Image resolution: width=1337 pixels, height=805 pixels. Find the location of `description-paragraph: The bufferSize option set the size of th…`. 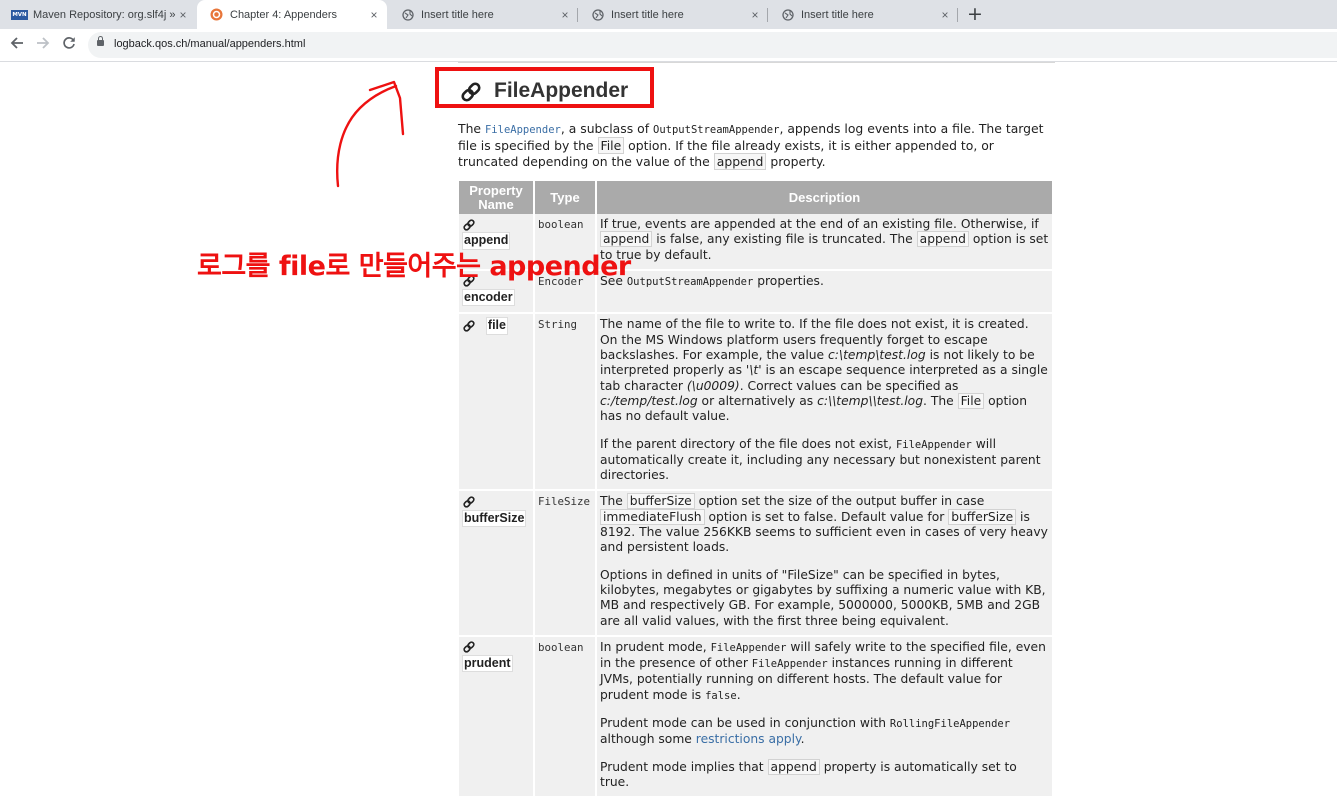

description-paragraph: The bufferSize option set the size of th… is located at coordinates (824, 524).